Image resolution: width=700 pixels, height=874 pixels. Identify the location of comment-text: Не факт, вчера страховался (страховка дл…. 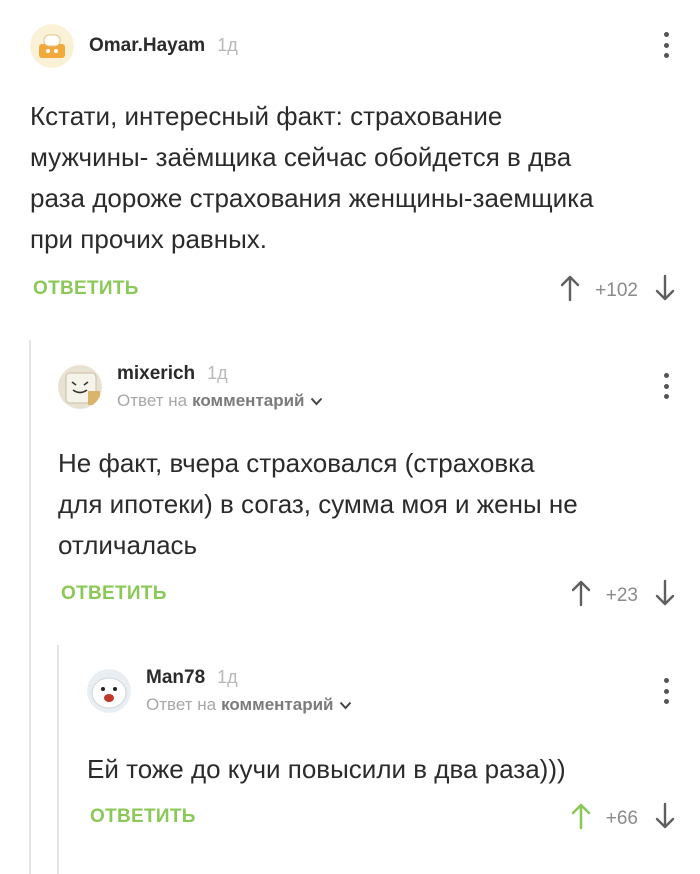
(318, 504).